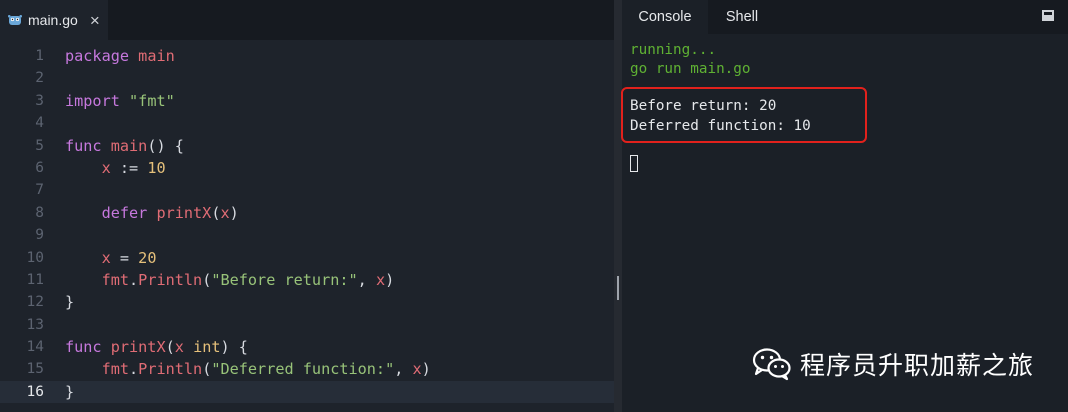  Describe the element at coordinates (284, 279) in the screenshot. I see `code-token: "Before return:"` at that location.